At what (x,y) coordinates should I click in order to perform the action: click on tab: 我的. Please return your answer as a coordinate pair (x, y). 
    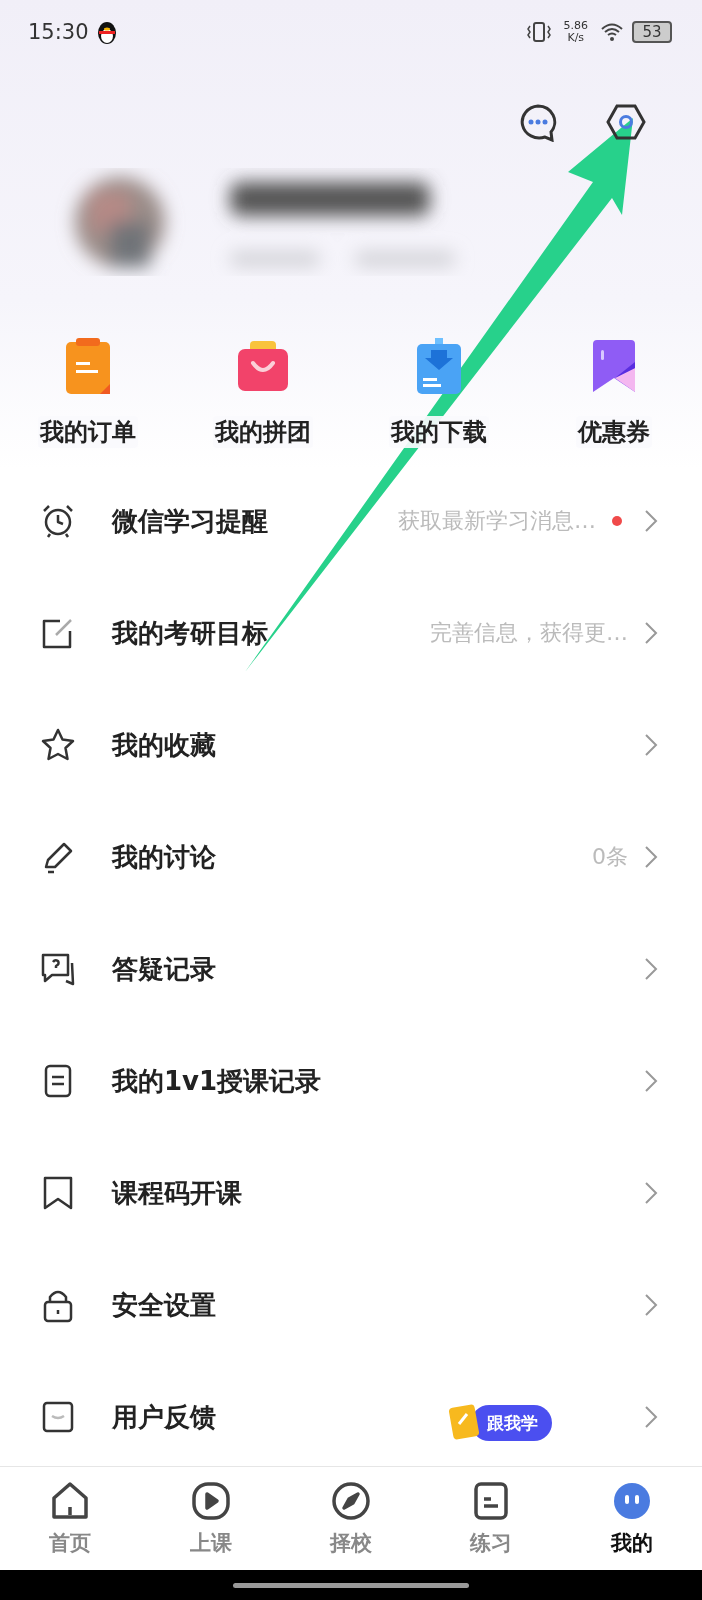
    Looking at the image, I should click on (631, 1518).